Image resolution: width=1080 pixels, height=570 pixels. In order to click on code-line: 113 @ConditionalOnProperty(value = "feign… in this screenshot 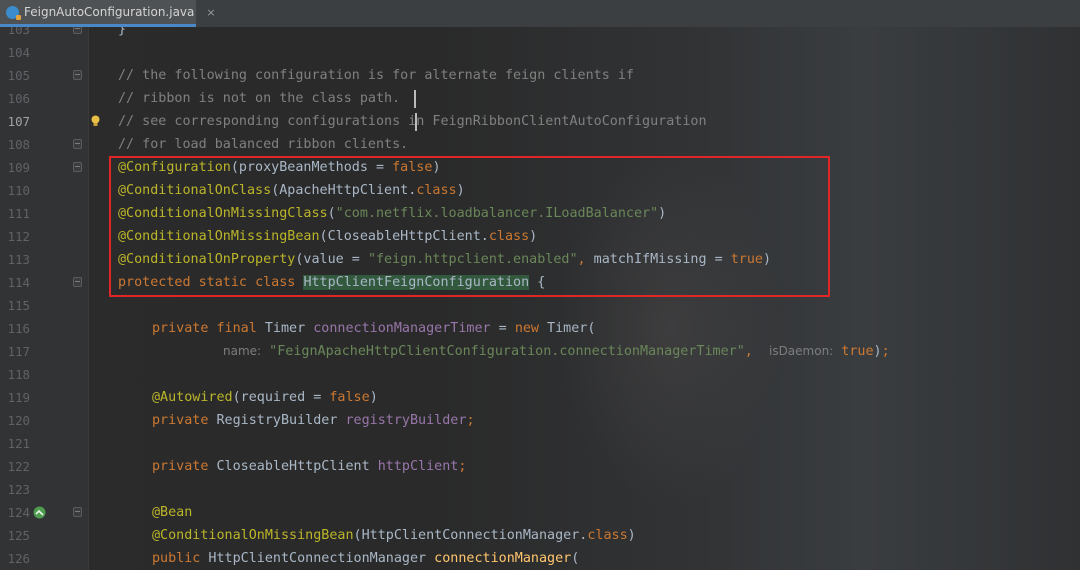, I will do `click(540, 259)`.